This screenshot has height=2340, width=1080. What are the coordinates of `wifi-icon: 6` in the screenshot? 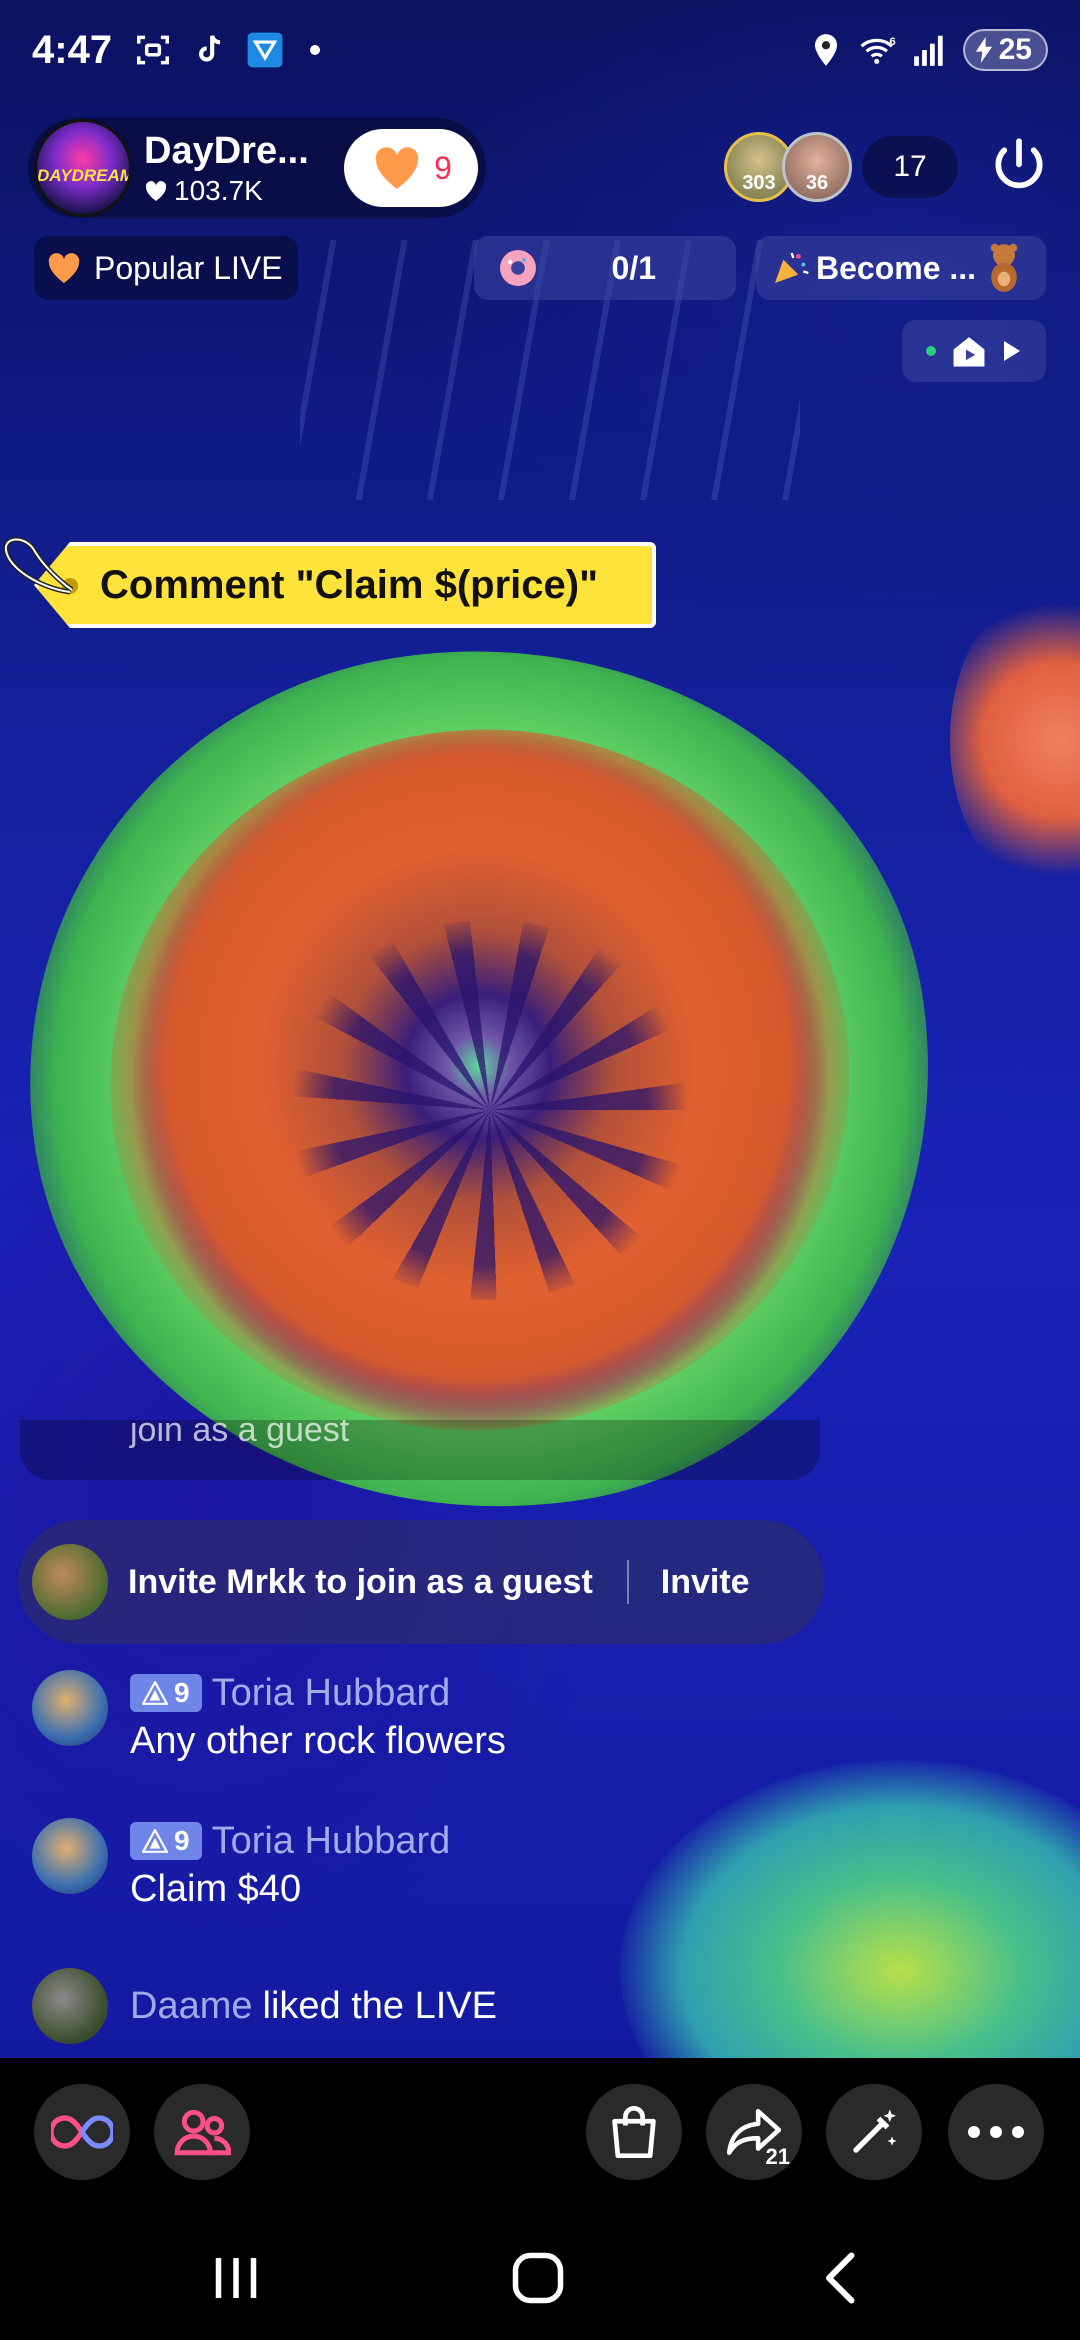 It's located at (877, 50).